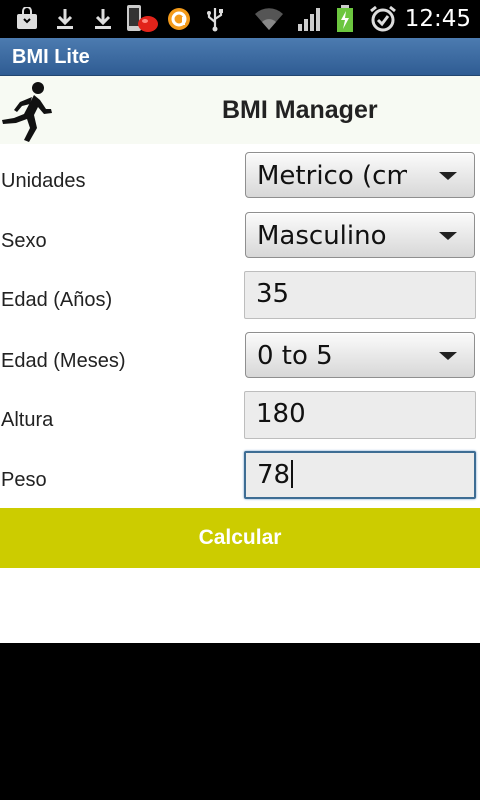 This screenshot has width=480, height=800. I want to click on age-years-label: Edad (Años), so click(57, 300).